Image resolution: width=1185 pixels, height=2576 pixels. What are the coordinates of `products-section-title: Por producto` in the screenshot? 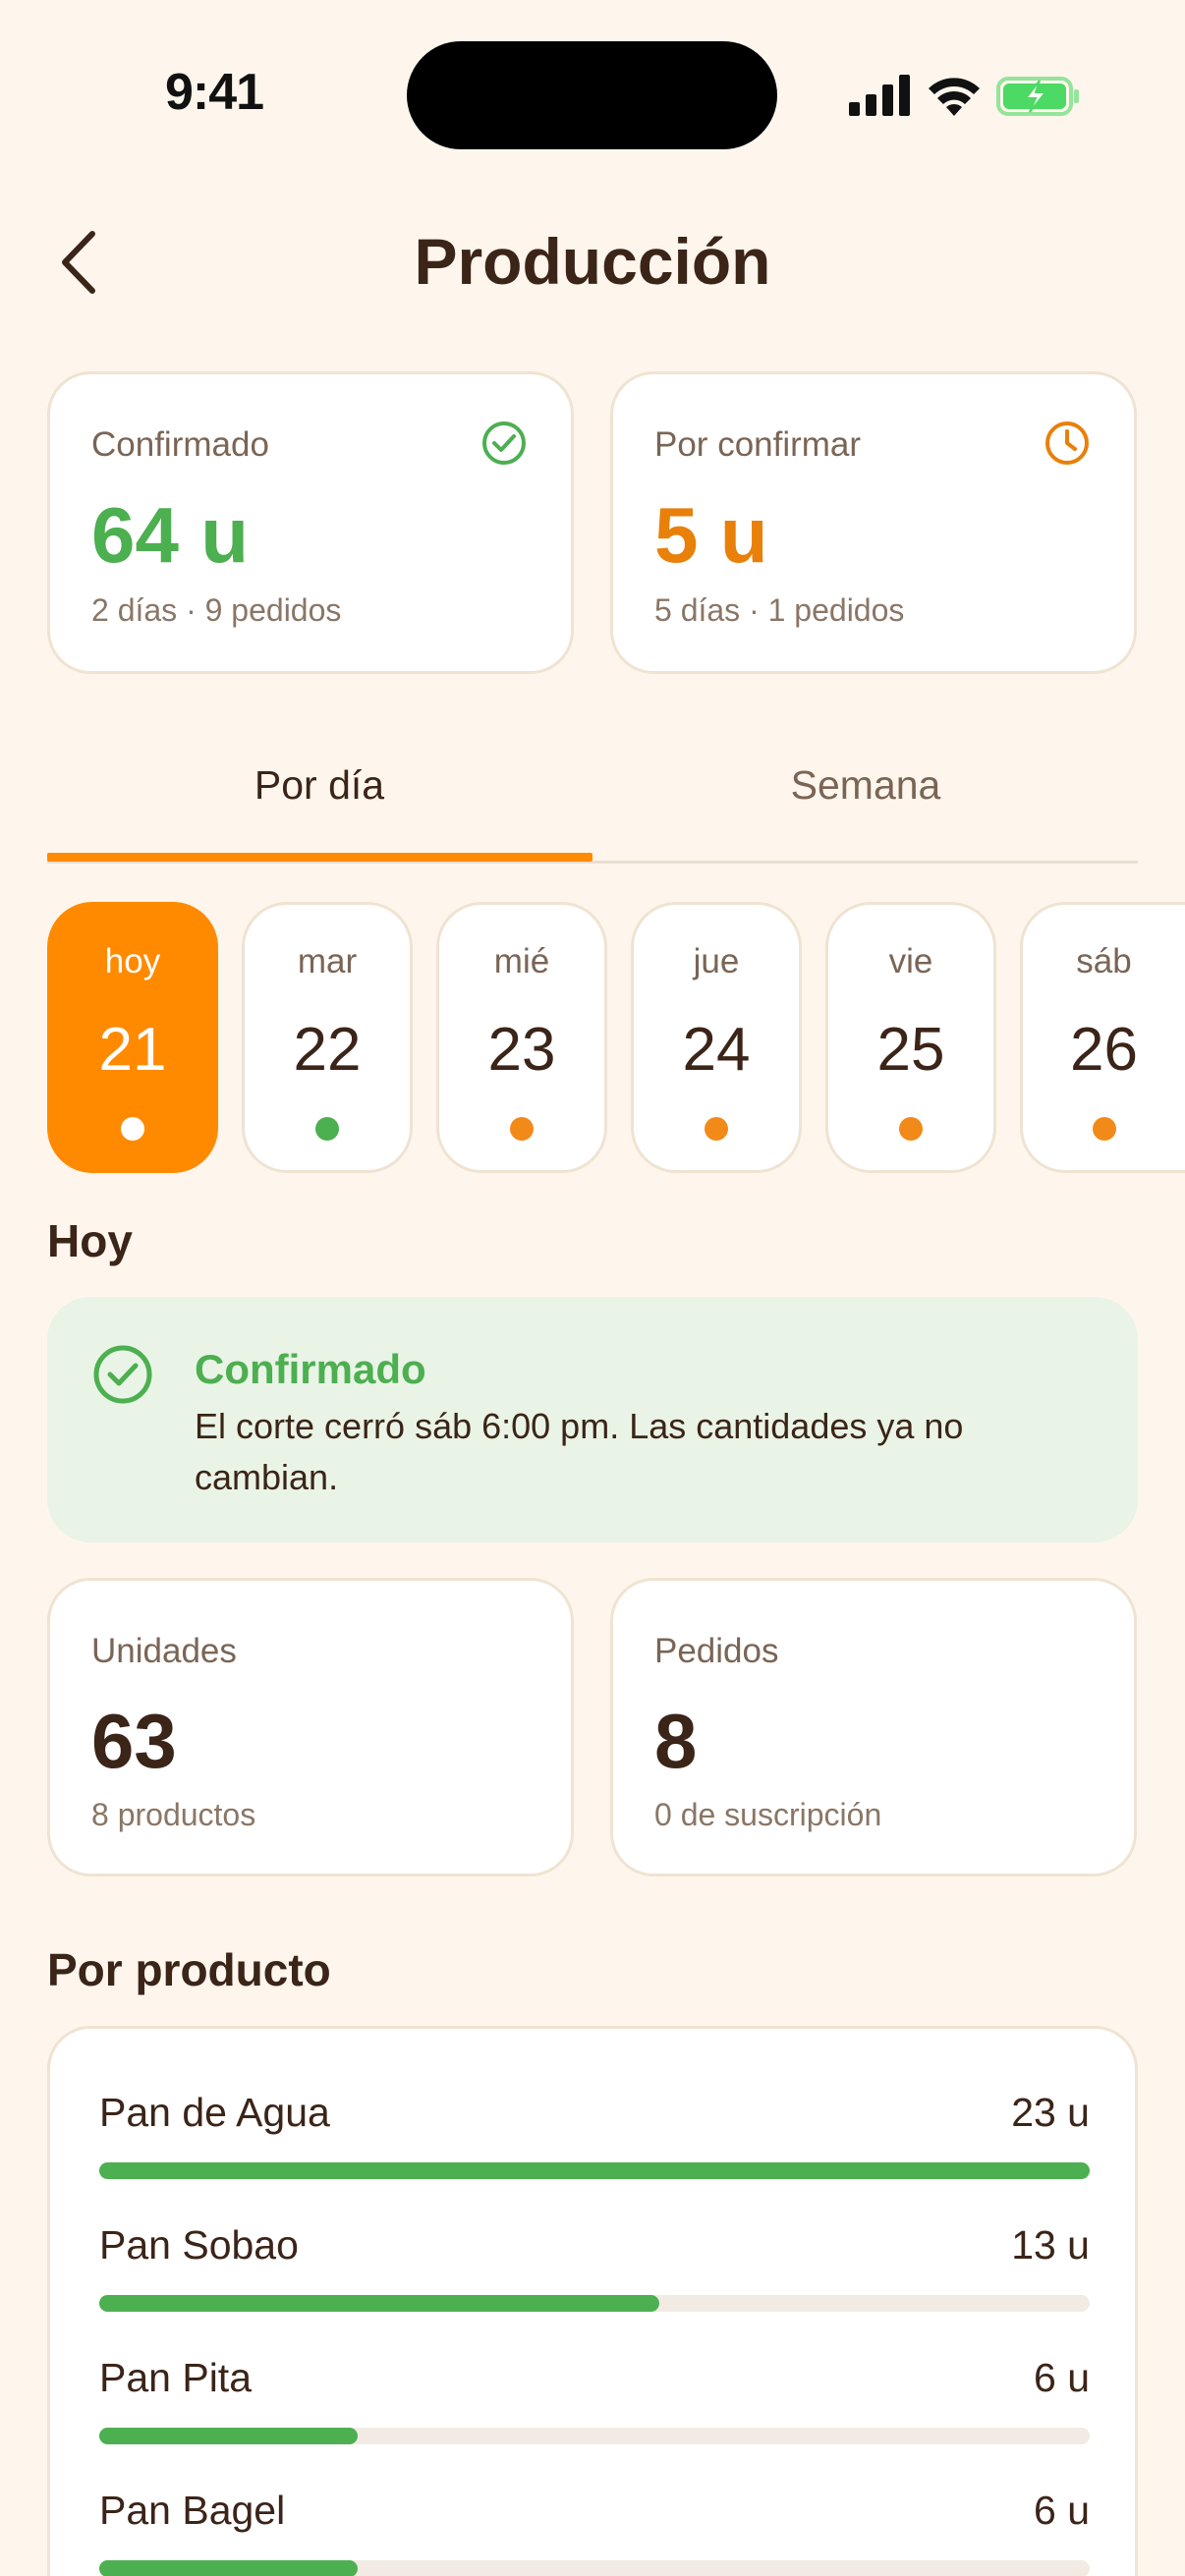 It's located at (189, 1969).